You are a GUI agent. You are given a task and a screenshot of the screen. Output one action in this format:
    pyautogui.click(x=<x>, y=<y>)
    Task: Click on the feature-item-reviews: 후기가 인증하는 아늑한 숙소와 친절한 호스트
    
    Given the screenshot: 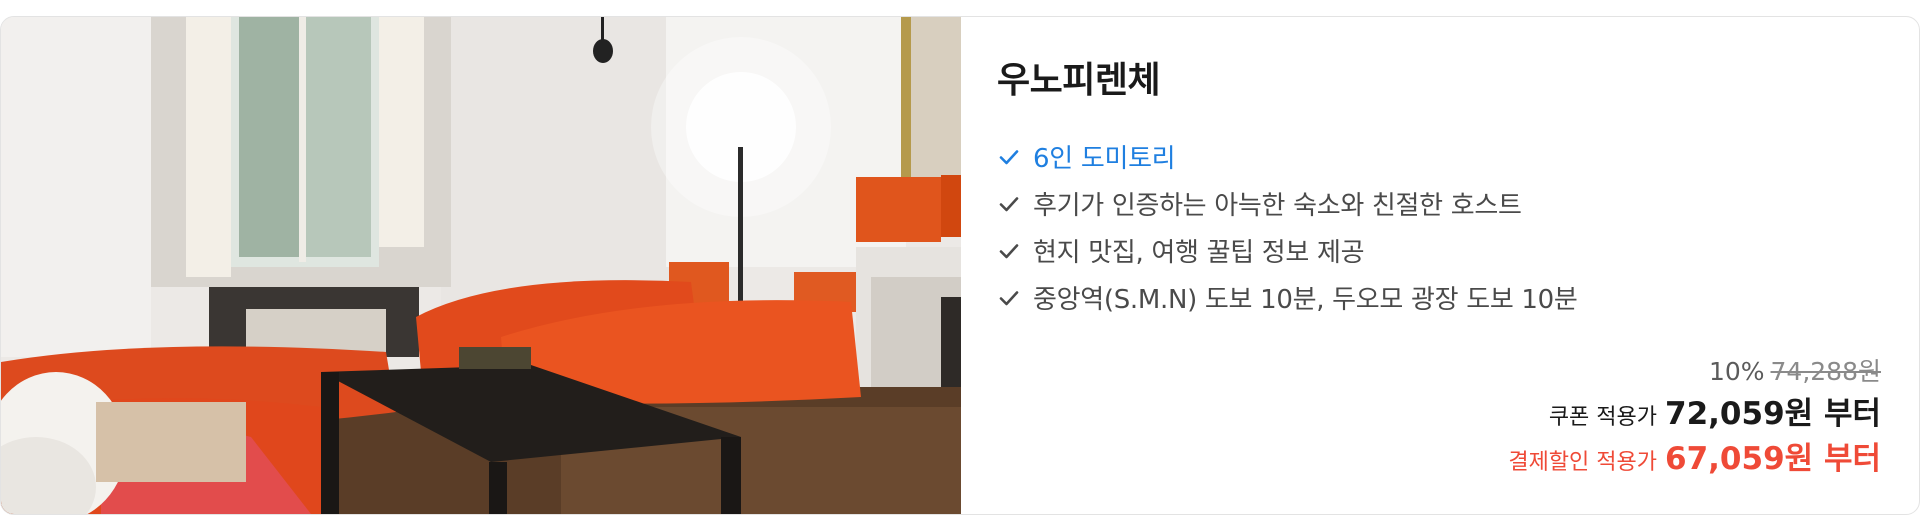 What is the action you would take?
    pyautogui.click(x=1287, y=203)
    